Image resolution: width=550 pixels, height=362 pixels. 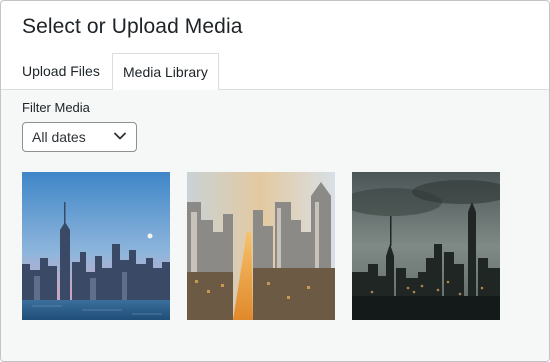 I want to click on modal-title: Select or Upload Media, so click(x=132, y=26).